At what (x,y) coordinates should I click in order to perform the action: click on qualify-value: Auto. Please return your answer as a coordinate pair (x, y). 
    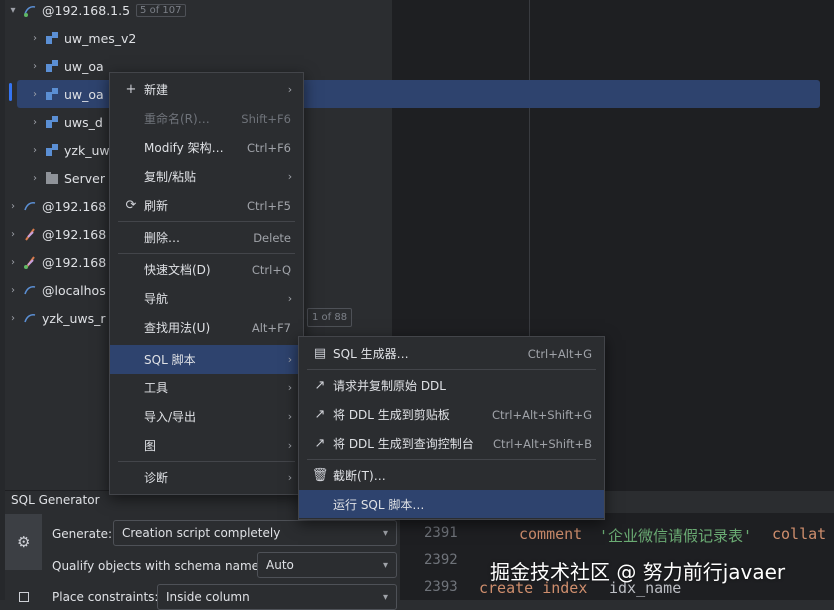
    Looking at the image, I should click on (280, 565).